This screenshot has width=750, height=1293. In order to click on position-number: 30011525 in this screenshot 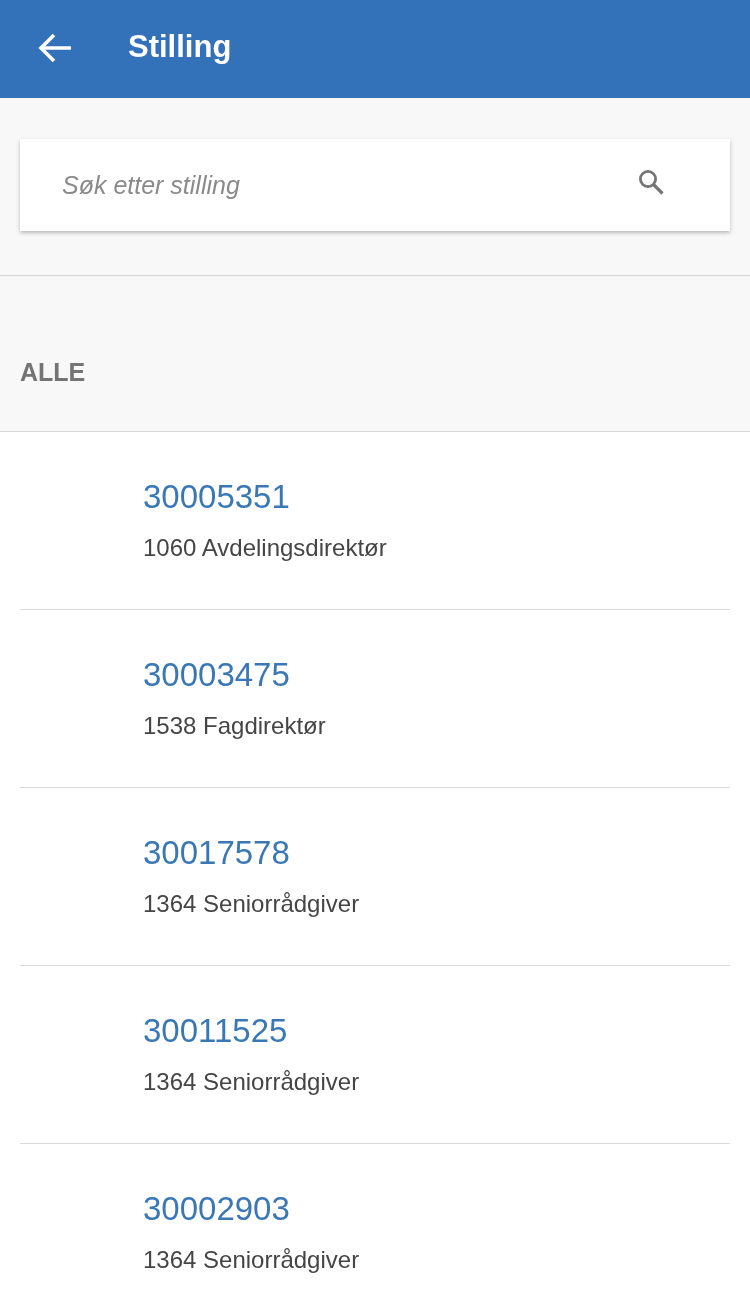, I will do `click(215, 1031)`.